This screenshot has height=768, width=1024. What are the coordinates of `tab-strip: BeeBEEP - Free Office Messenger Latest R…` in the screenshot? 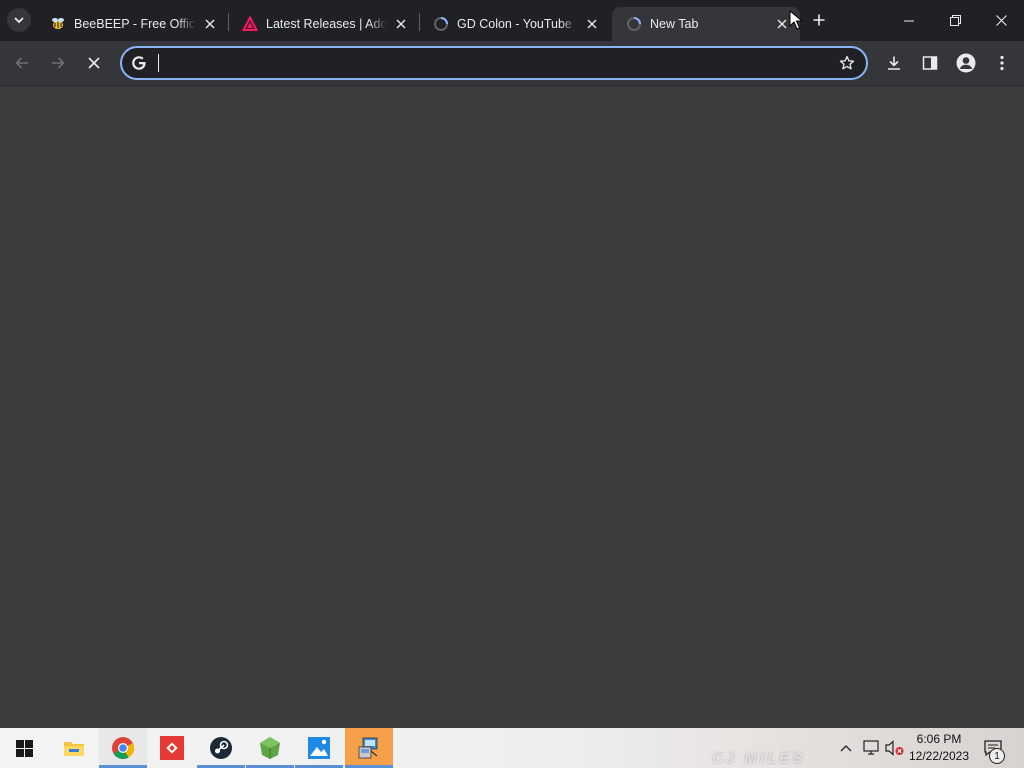 It's located at (512, 20).